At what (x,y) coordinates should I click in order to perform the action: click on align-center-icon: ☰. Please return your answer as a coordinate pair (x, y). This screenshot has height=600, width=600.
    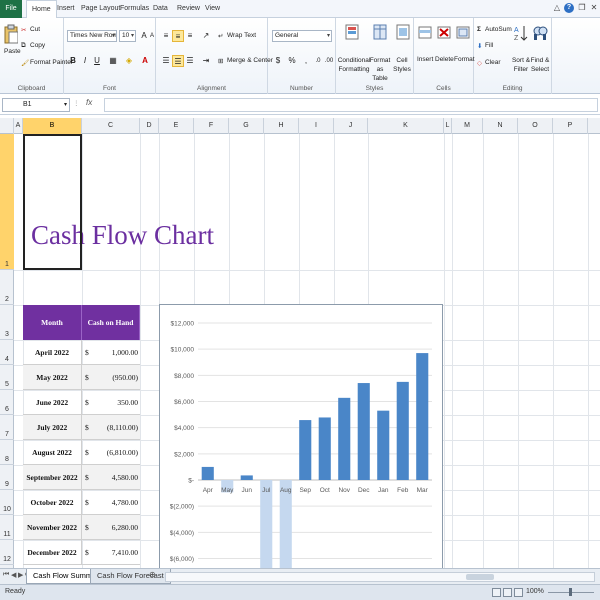
    Looking at the image, I should click on (178, 61).